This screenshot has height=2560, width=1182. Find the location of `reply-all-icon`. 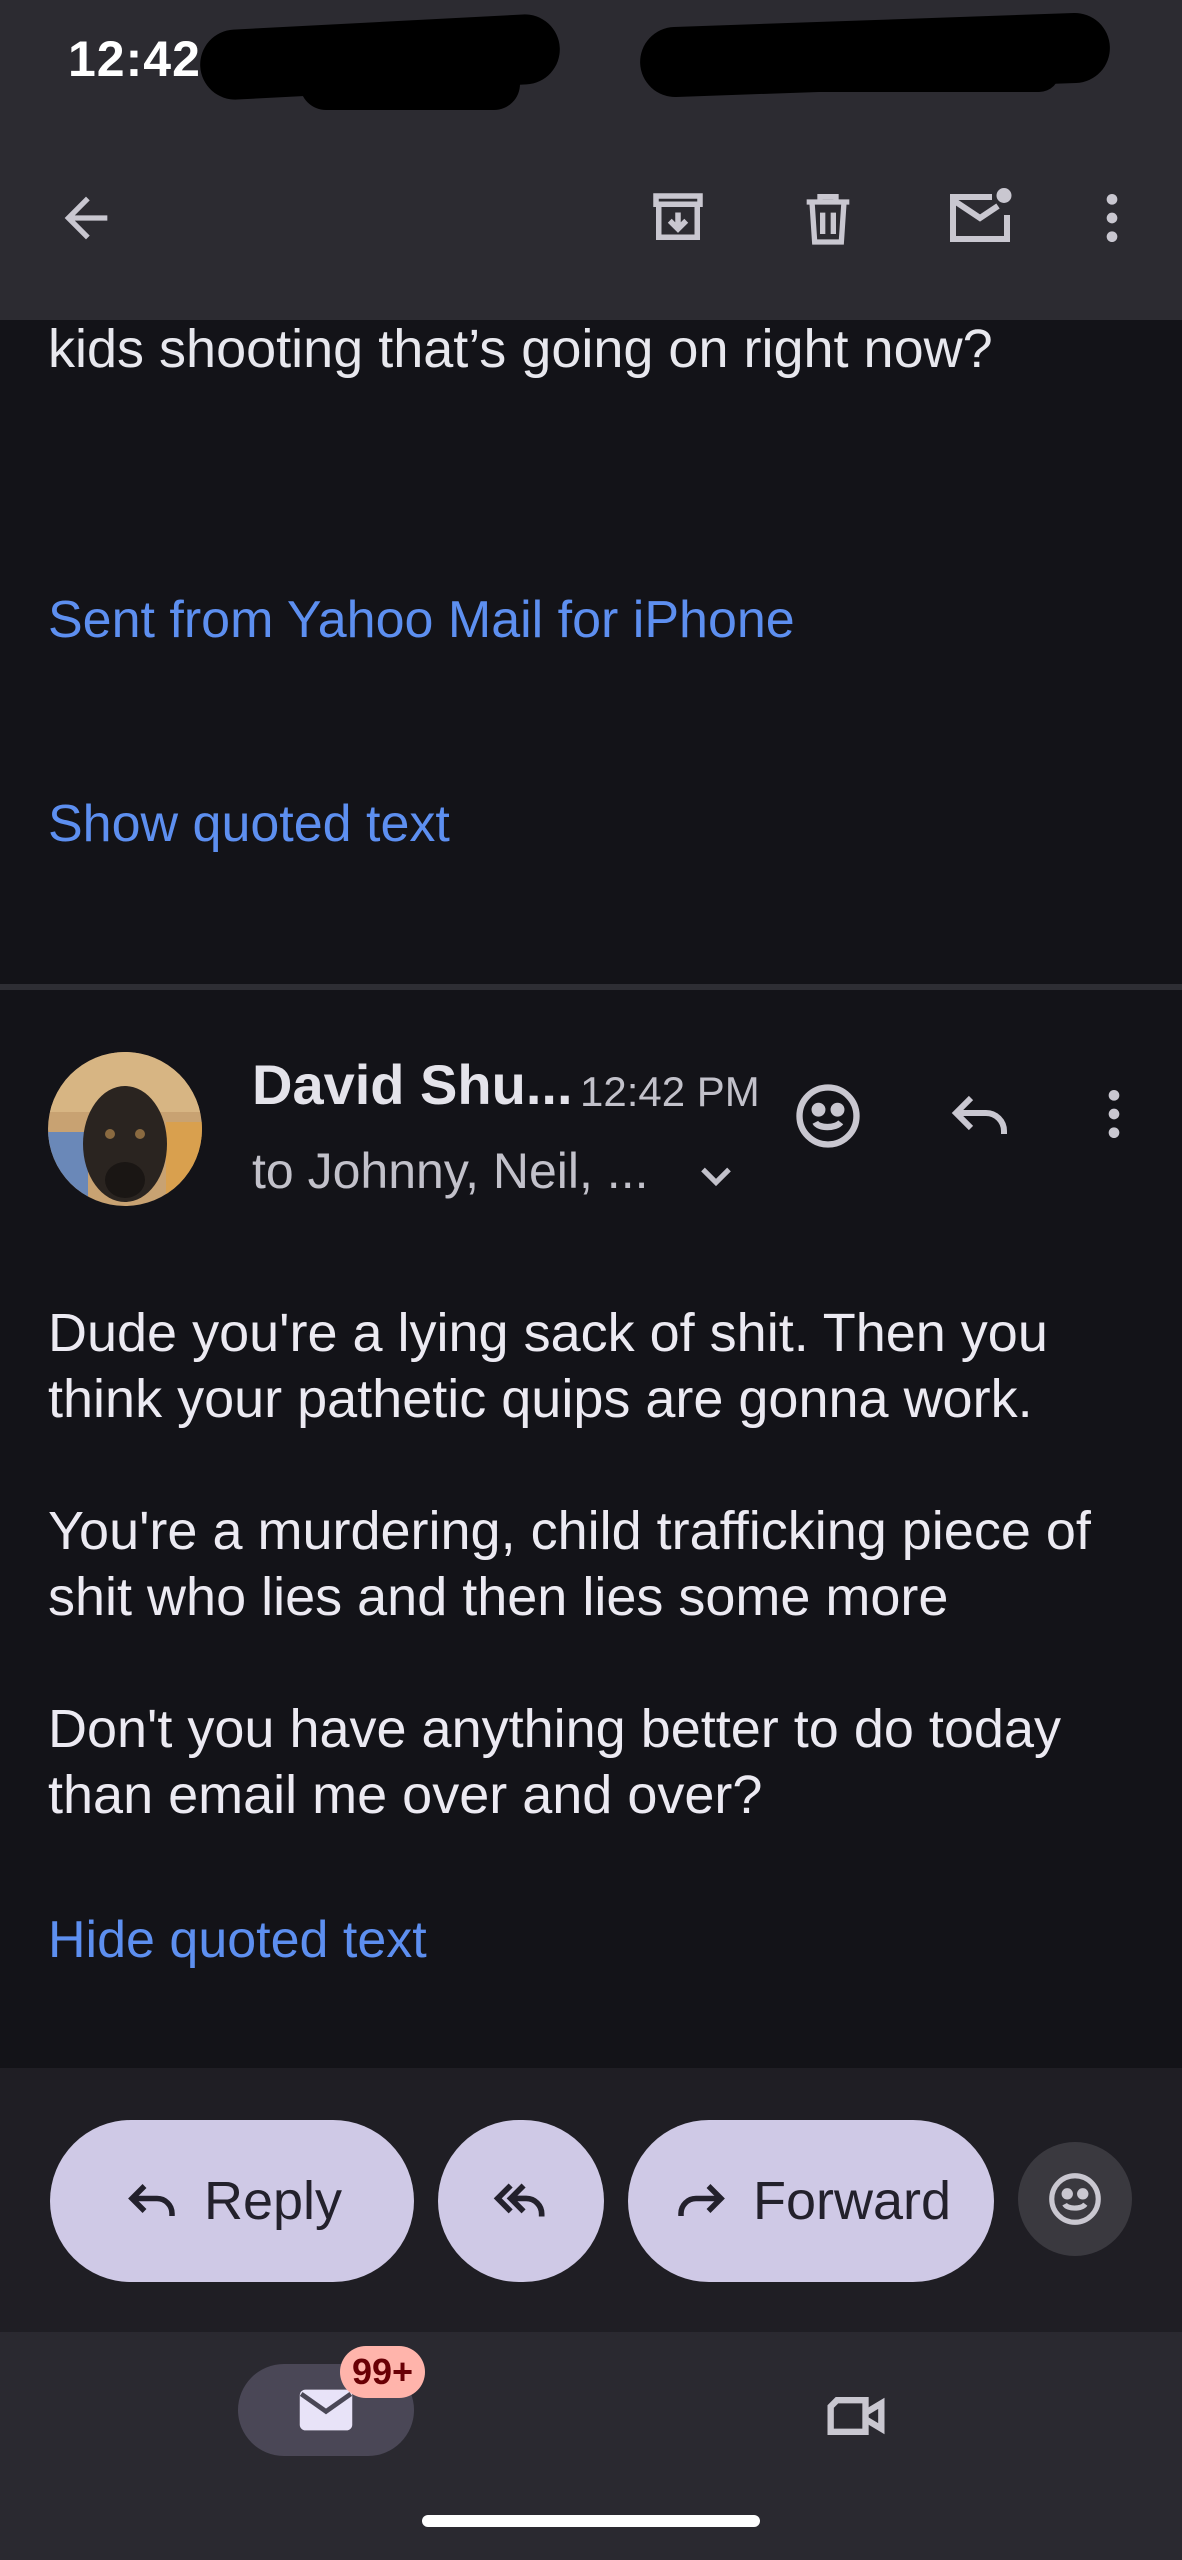

reply-all-icon is located at coordinates (519, 2200).